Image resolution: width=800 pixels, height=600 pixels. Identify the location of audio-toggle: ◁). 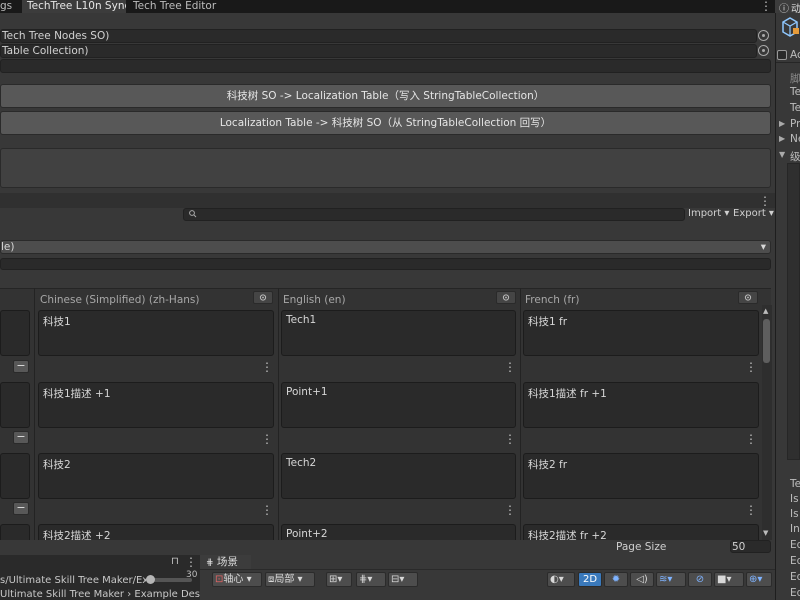
(642, 579).